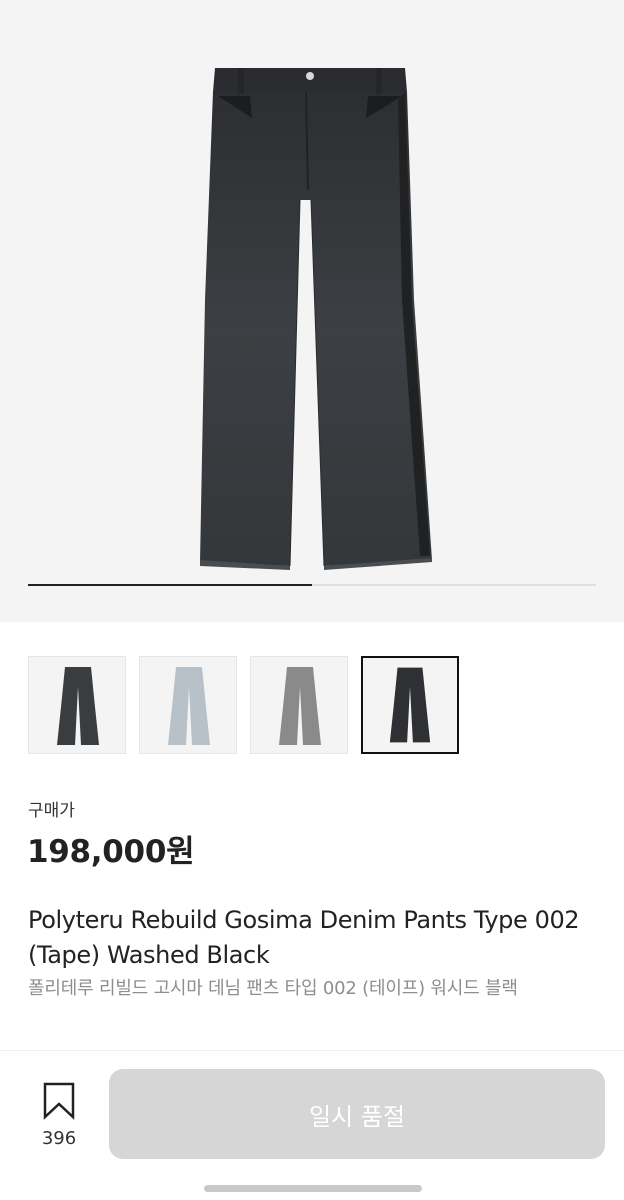  Describe the element at coordinates (273, 988) in the screenshot. I see `product-title-ko: 폴리테루 리빌드 고시마 데님 팬츠 타입 002 (테이프) 워시드 블랙` at that location.